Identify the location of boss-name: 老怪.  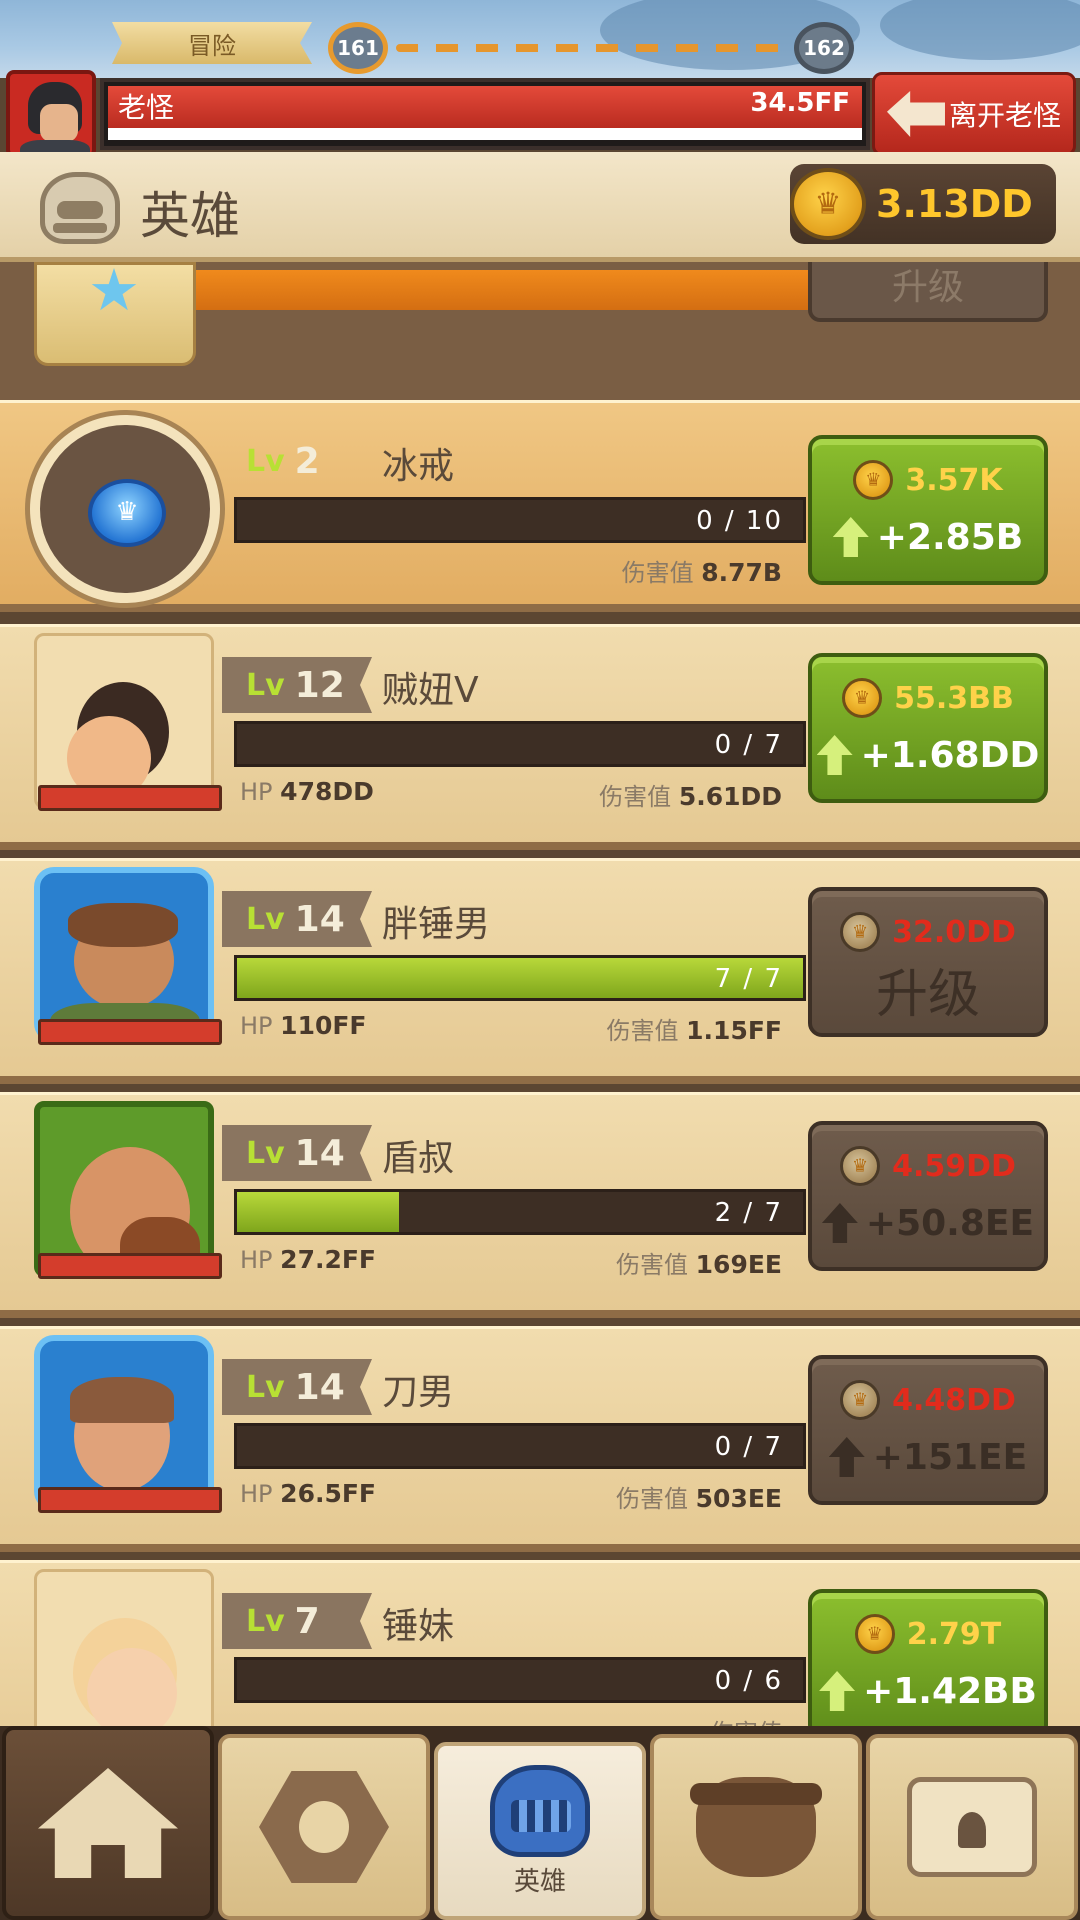
(146, 107).